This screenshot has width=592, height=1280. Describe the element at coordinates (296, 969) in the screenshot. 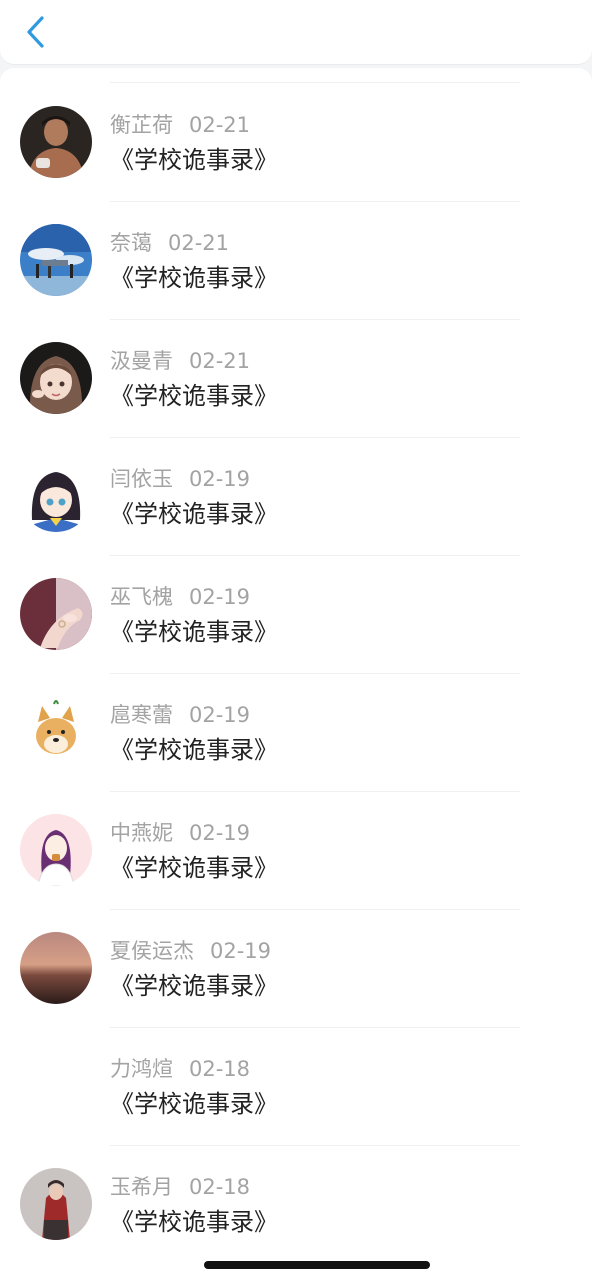

I see `list-item: 夏侯运杰 02-19 《学校诡事录》` at that location.